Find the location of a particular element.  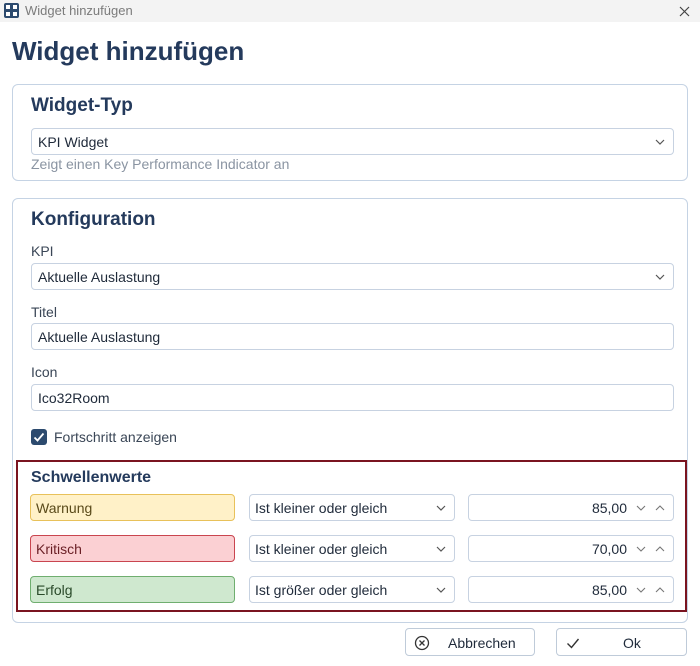

cancel-button: Abbrechen is located at coordinates (470, 642).